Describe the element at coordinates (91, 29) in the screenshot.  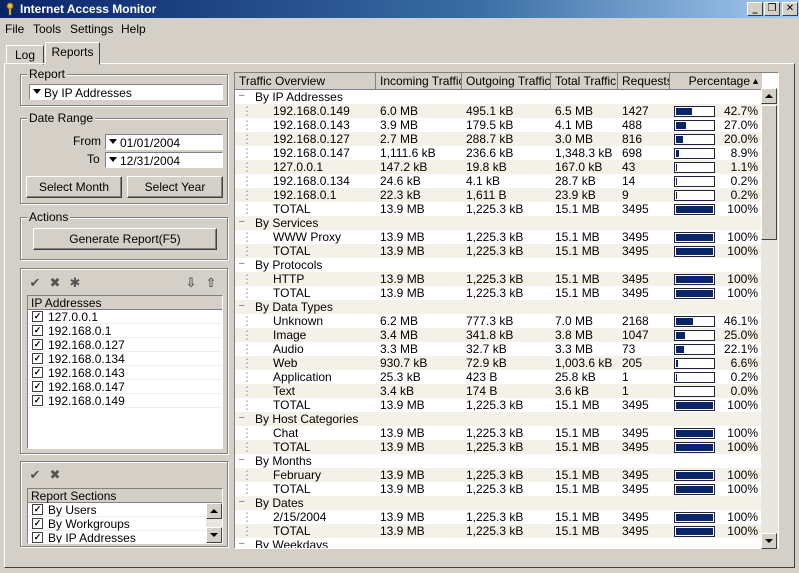
I see `menu-settings: Settings` at that location.